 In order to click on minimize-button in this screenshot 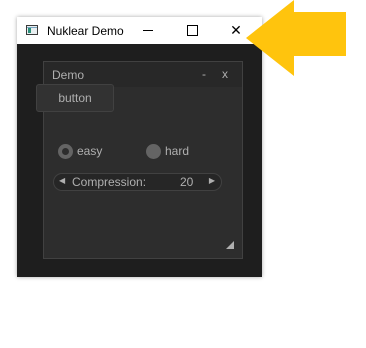, I will do `click(148, 30)`.